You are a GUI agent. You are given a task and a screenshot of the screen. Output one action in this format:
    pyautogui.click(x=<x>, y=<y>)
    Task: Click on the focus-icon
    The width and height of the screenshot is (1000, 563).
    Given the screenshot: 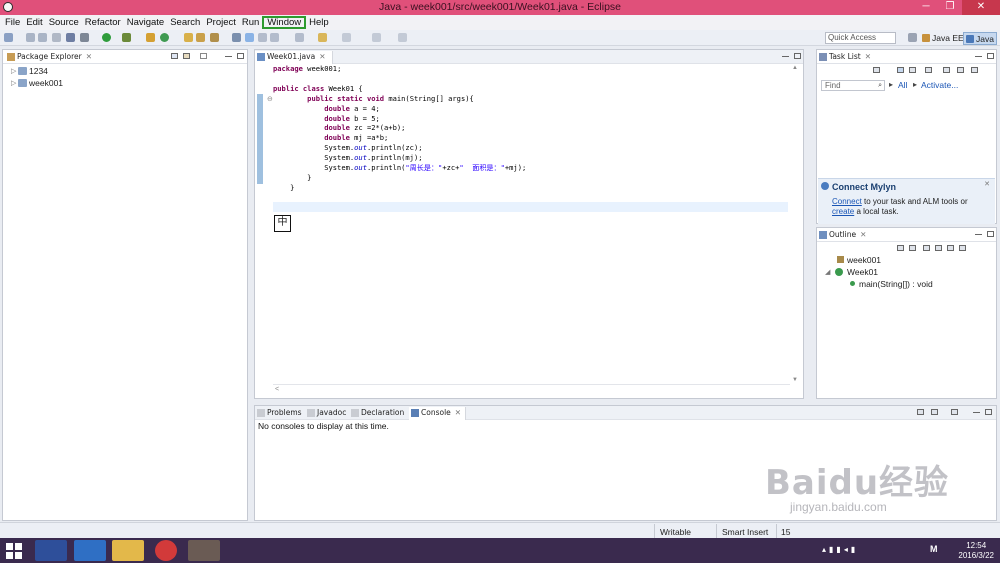 What is the action you would take?
    pyautogui.click(x=928, y=70)
    